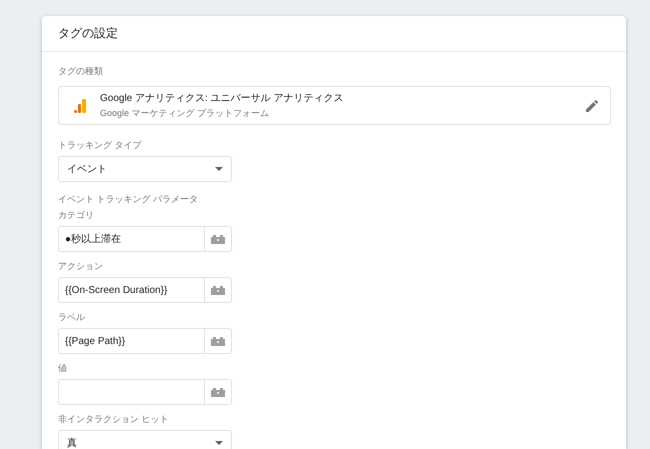  I want to click on input-field: ●秒以上滞在, so click(131, 239).